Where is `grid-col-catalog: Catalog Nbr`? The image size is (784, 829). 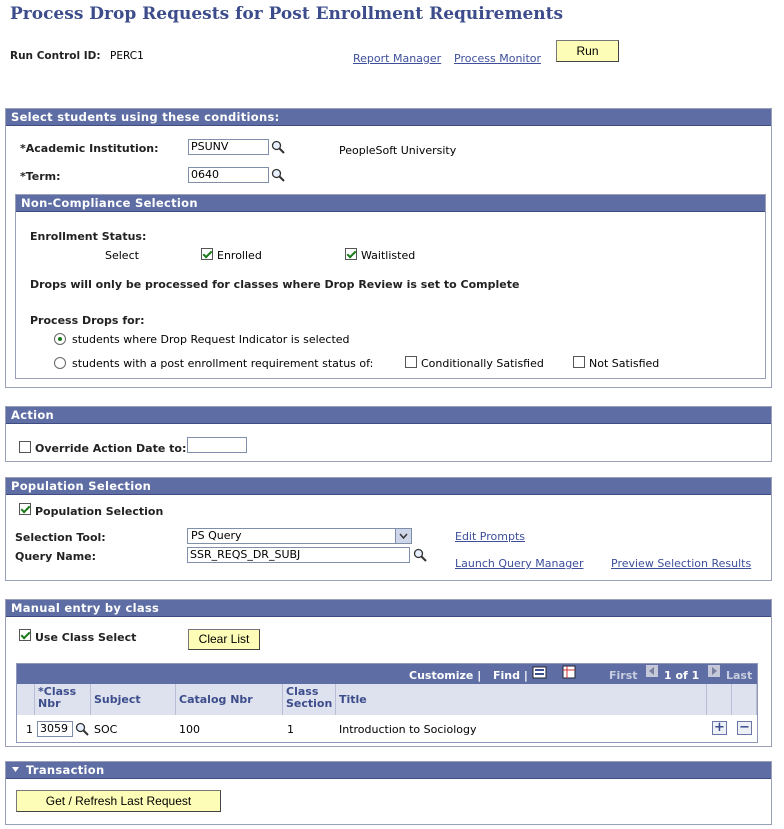 grid-col-catalog: Catalog Nbr is located at coordinates (229, 699).